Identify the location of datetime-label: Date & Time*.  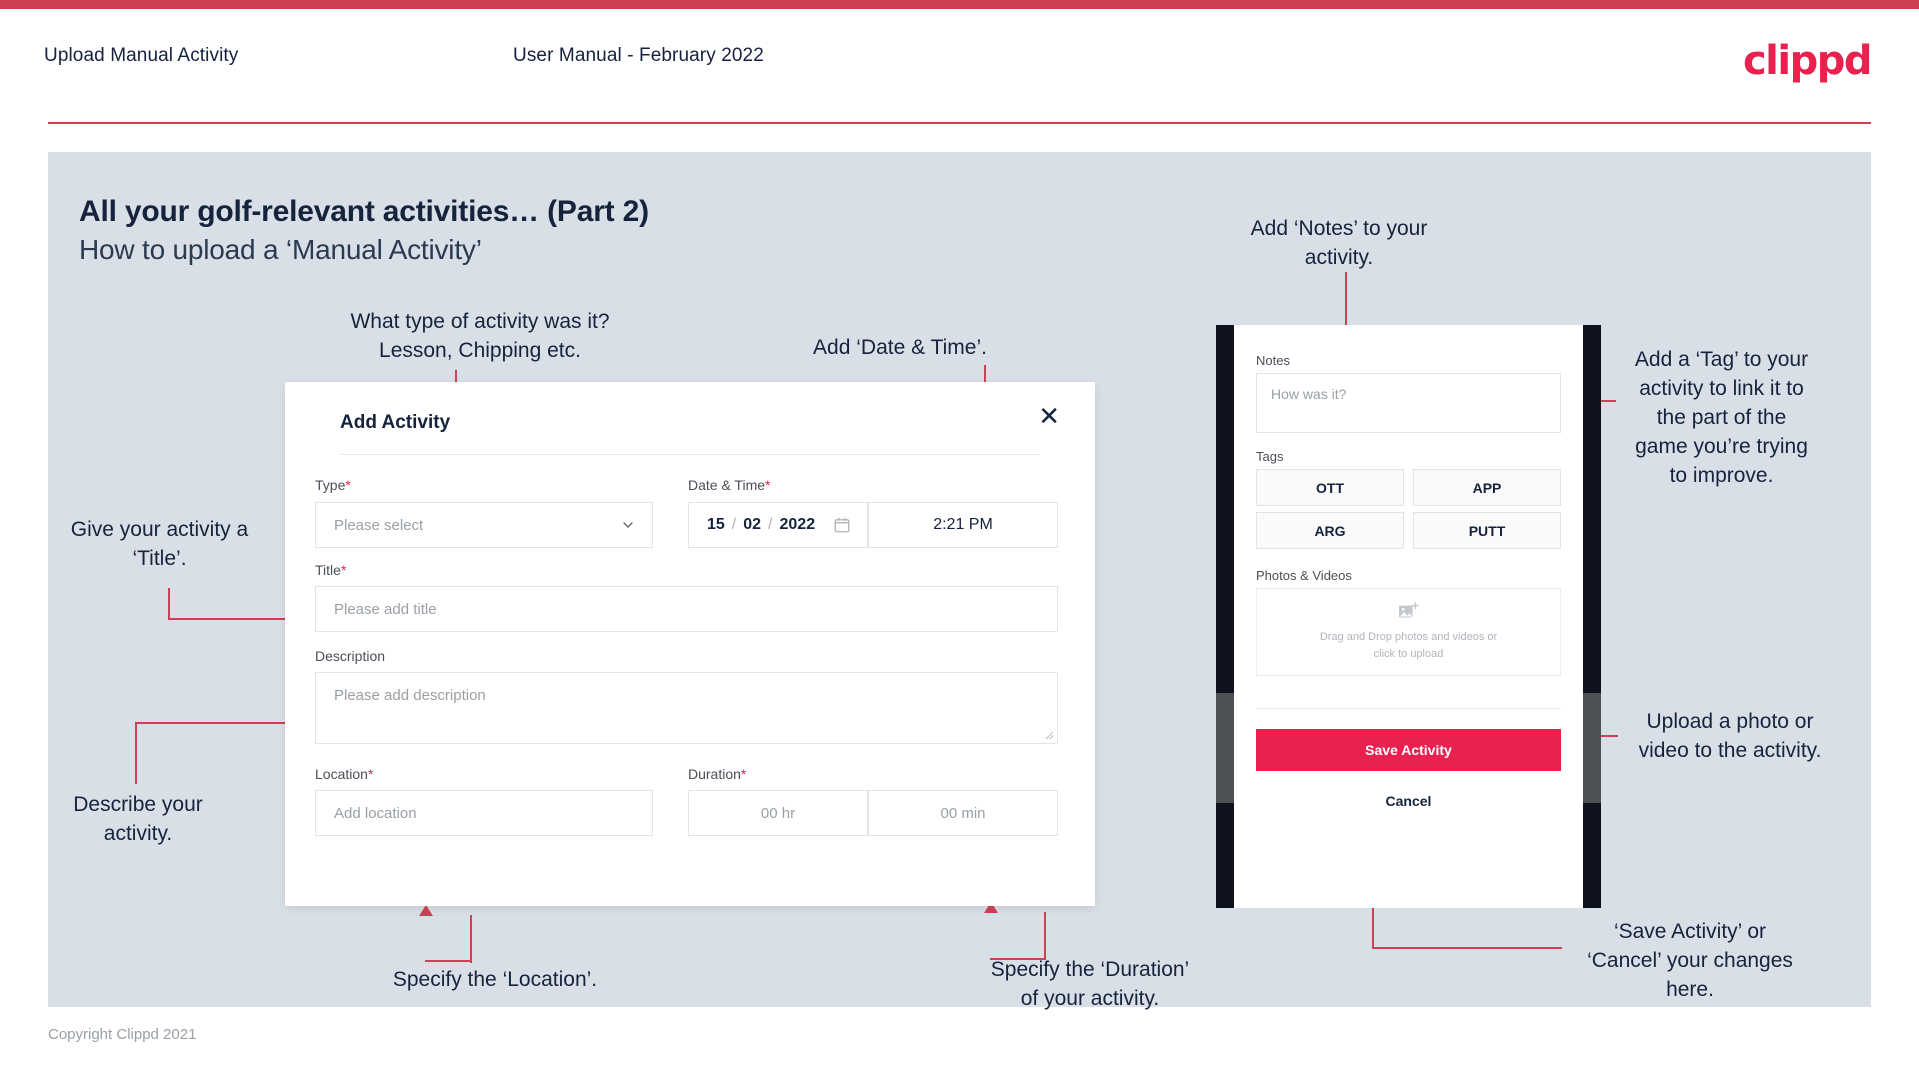
(729, 485).